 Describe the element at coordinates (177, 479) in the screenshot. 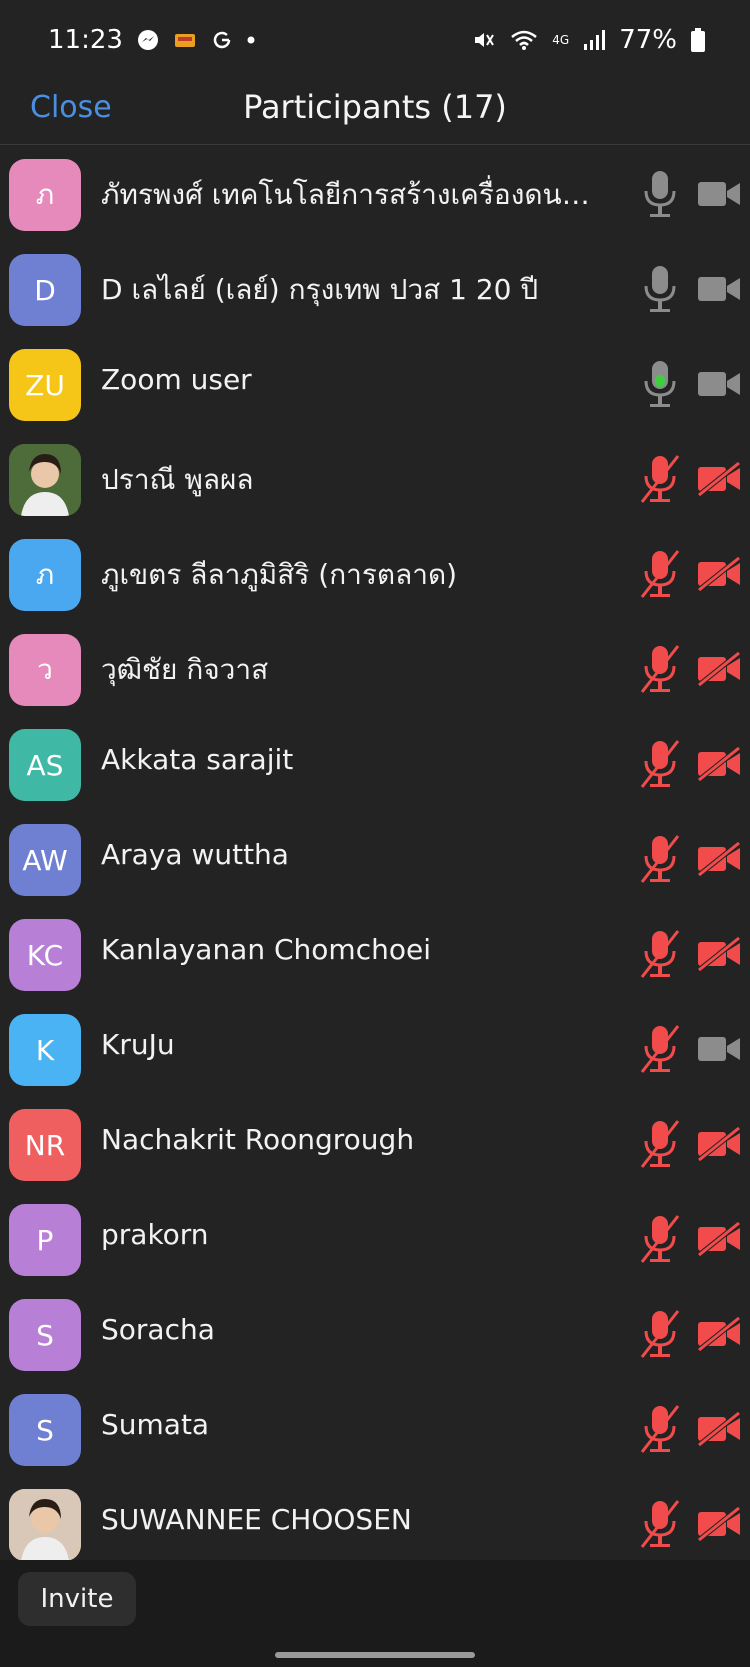

I see `participant-name: ปราณี พูลผล` at that location.